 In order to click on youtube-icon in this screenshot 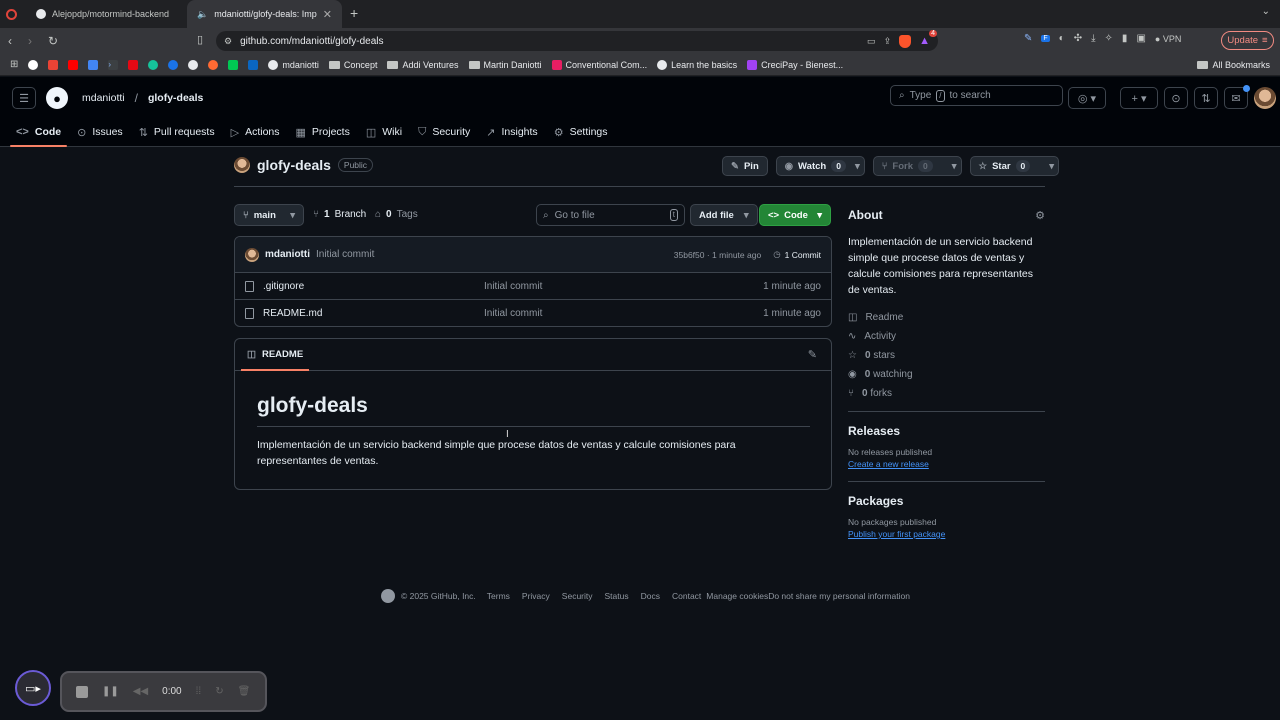, I will do `click(73, 64)`.